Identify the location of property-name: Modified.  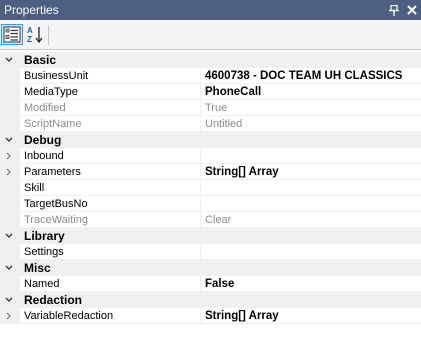
(110, 108).